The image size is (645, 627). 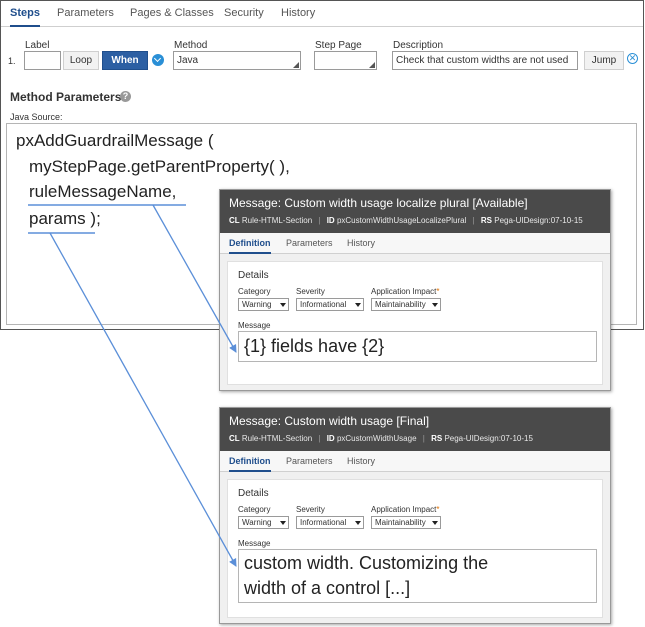 I want to click on help-icon: ?, so click(x=125, y=96).